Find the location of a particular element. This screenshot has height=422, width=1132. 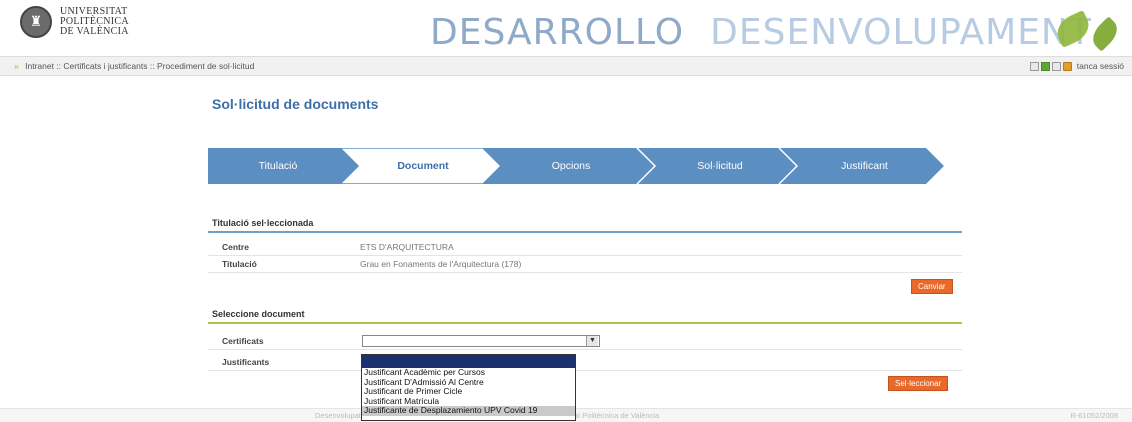

justificants-label: Justificants is located at coordinates (246, 362).